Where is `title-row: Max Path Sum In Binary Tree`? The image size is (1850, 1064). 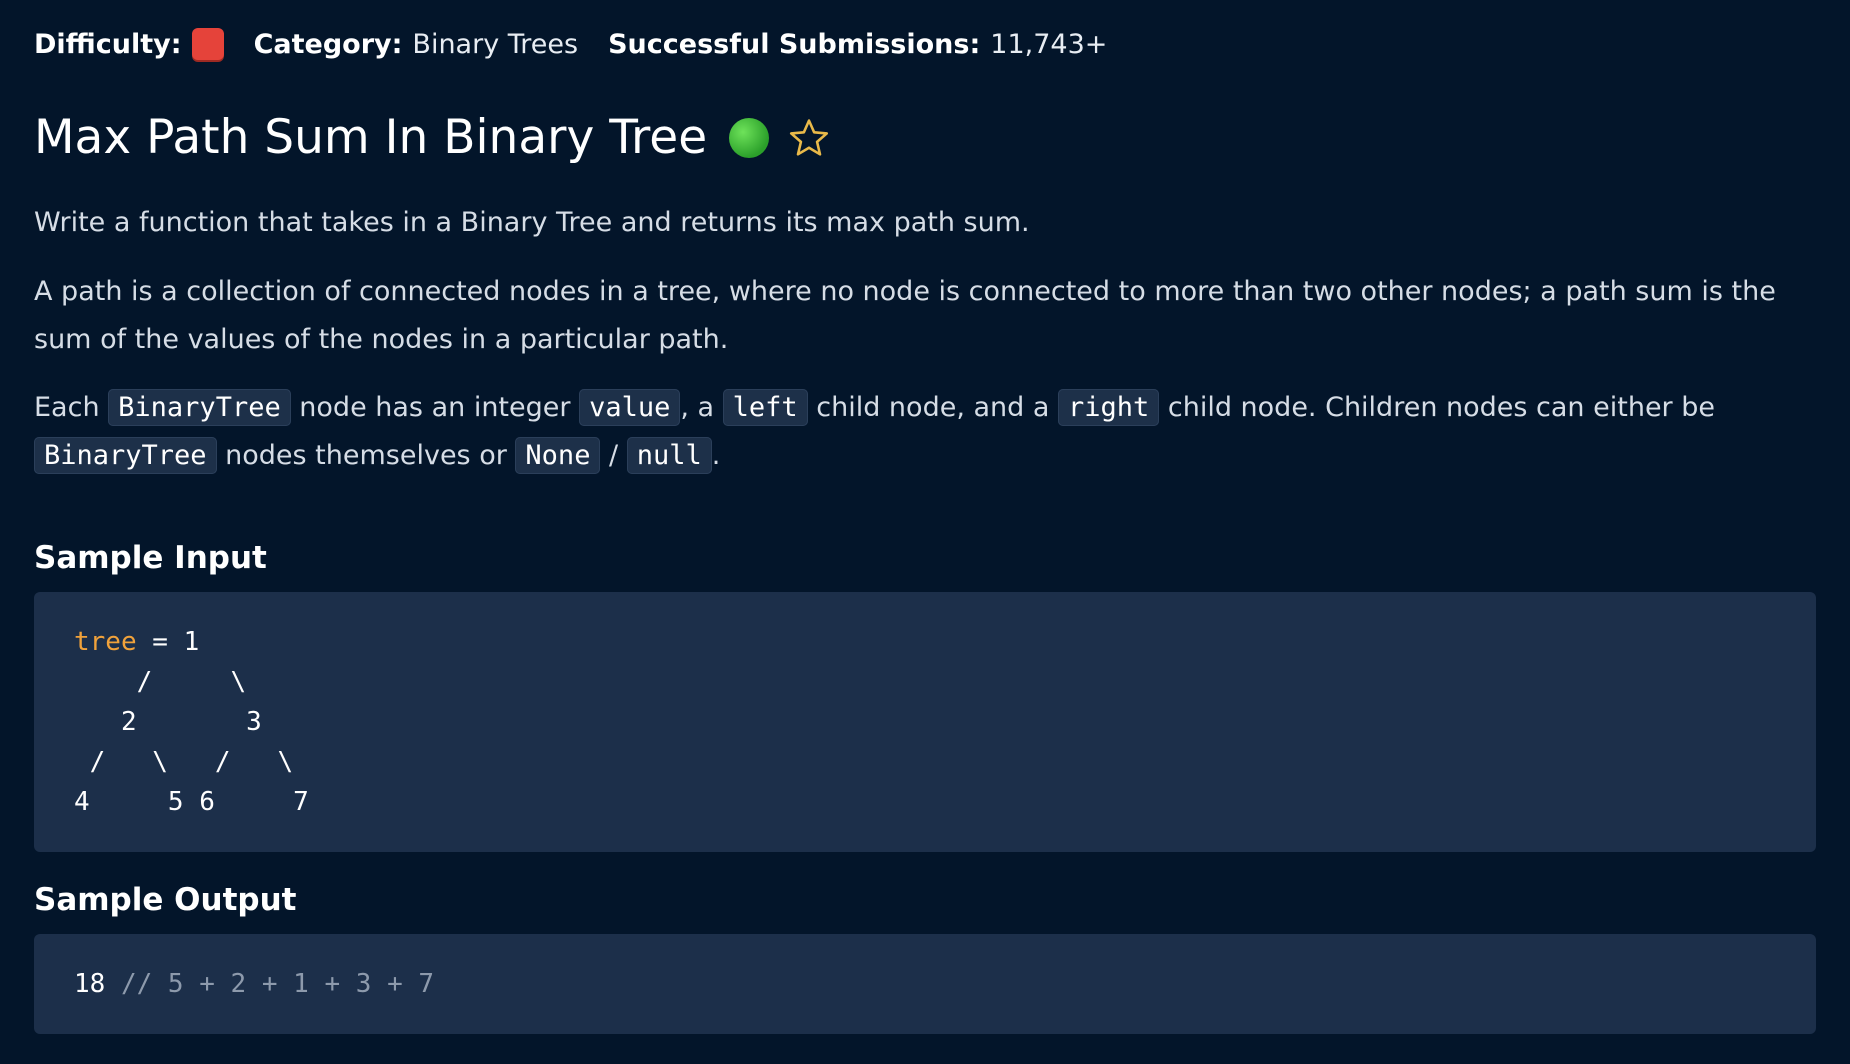 title-row: Max Path Sum In Binary Tree is located at coordinates (432, 137).